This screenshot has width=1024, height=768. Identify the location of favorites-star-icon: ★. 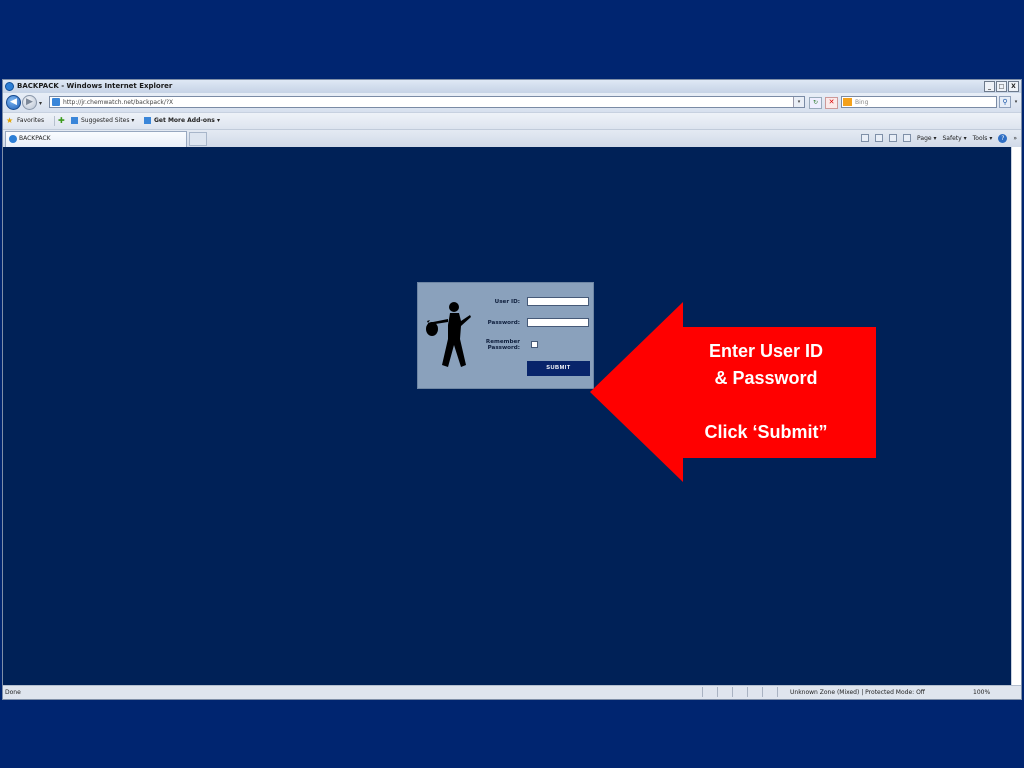
(9, 120).